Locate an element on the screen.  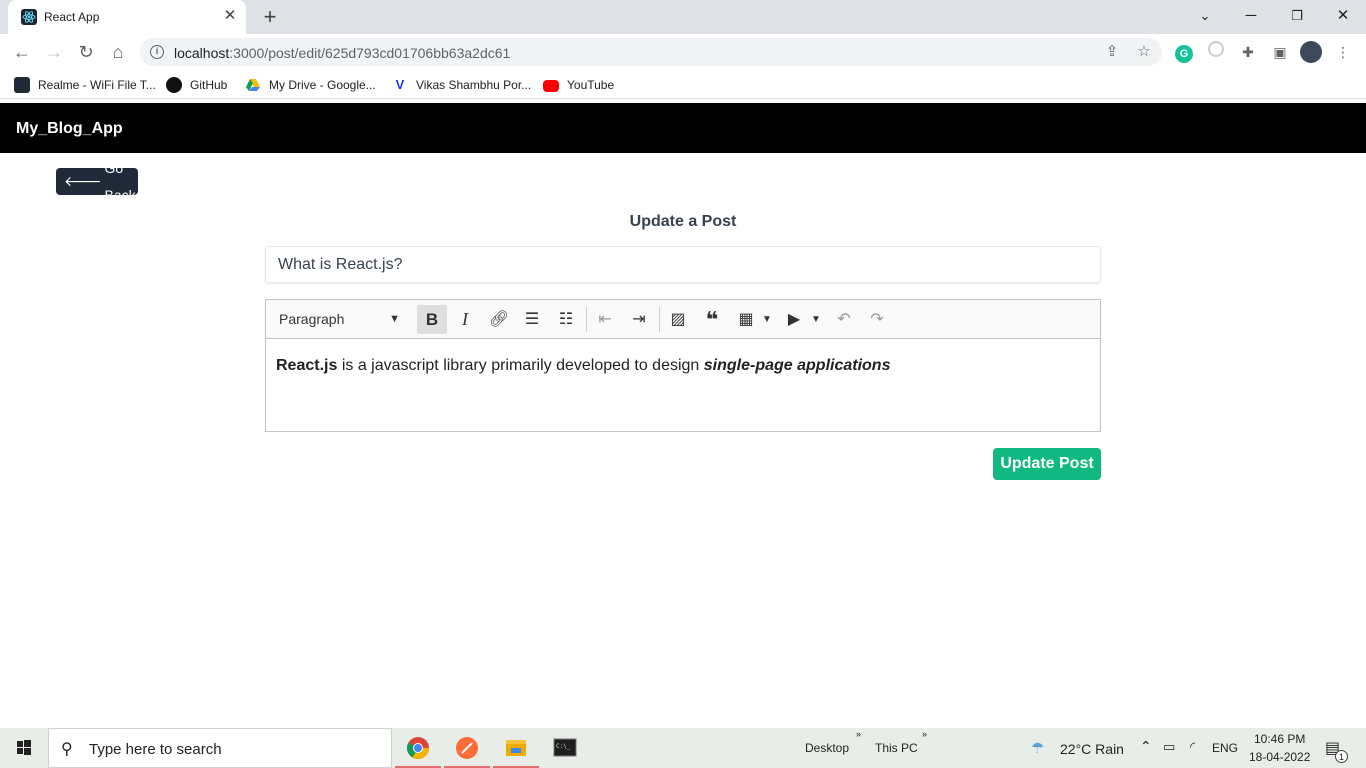
insert-media-icon: ▶ is located at coordinates (794, 319).